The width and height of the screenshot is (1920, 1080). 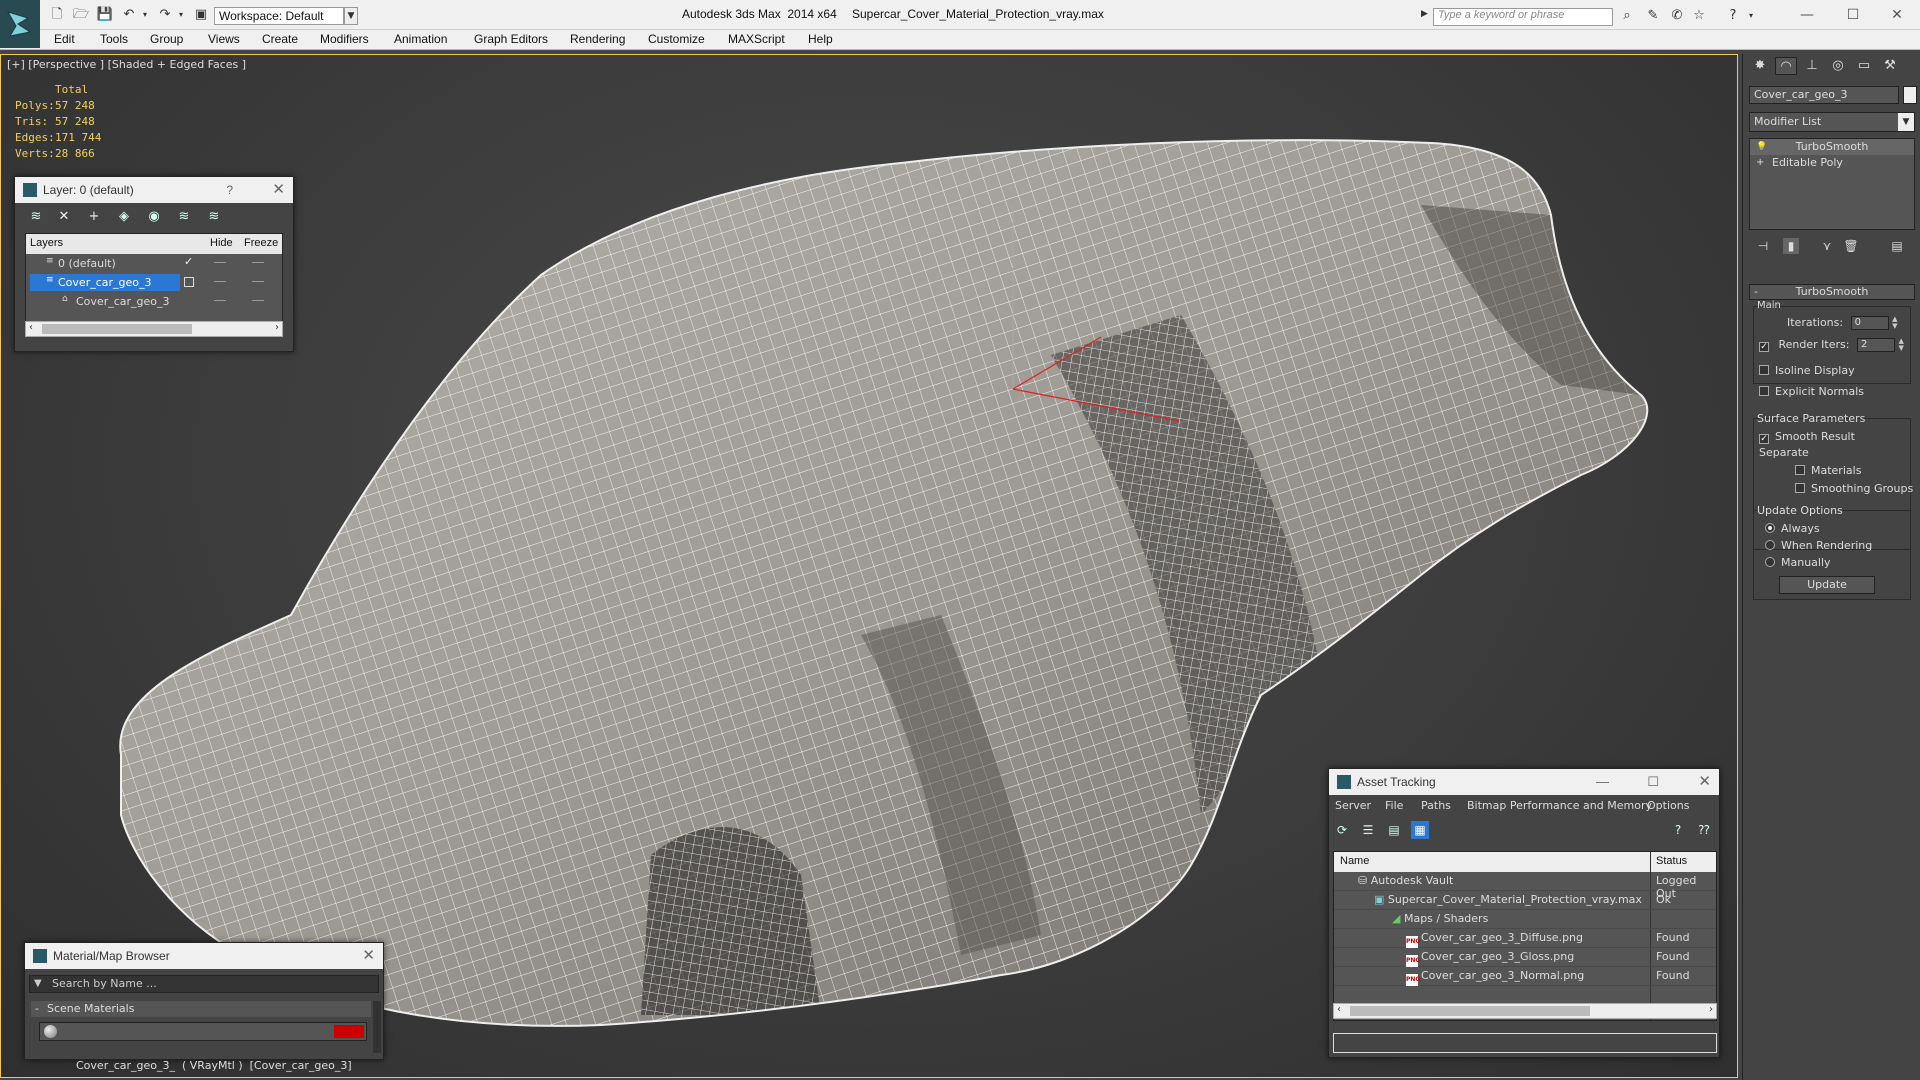 I want to click on stack-item-editable-poly: + Editable Poly, so click(x=1832, y=163).